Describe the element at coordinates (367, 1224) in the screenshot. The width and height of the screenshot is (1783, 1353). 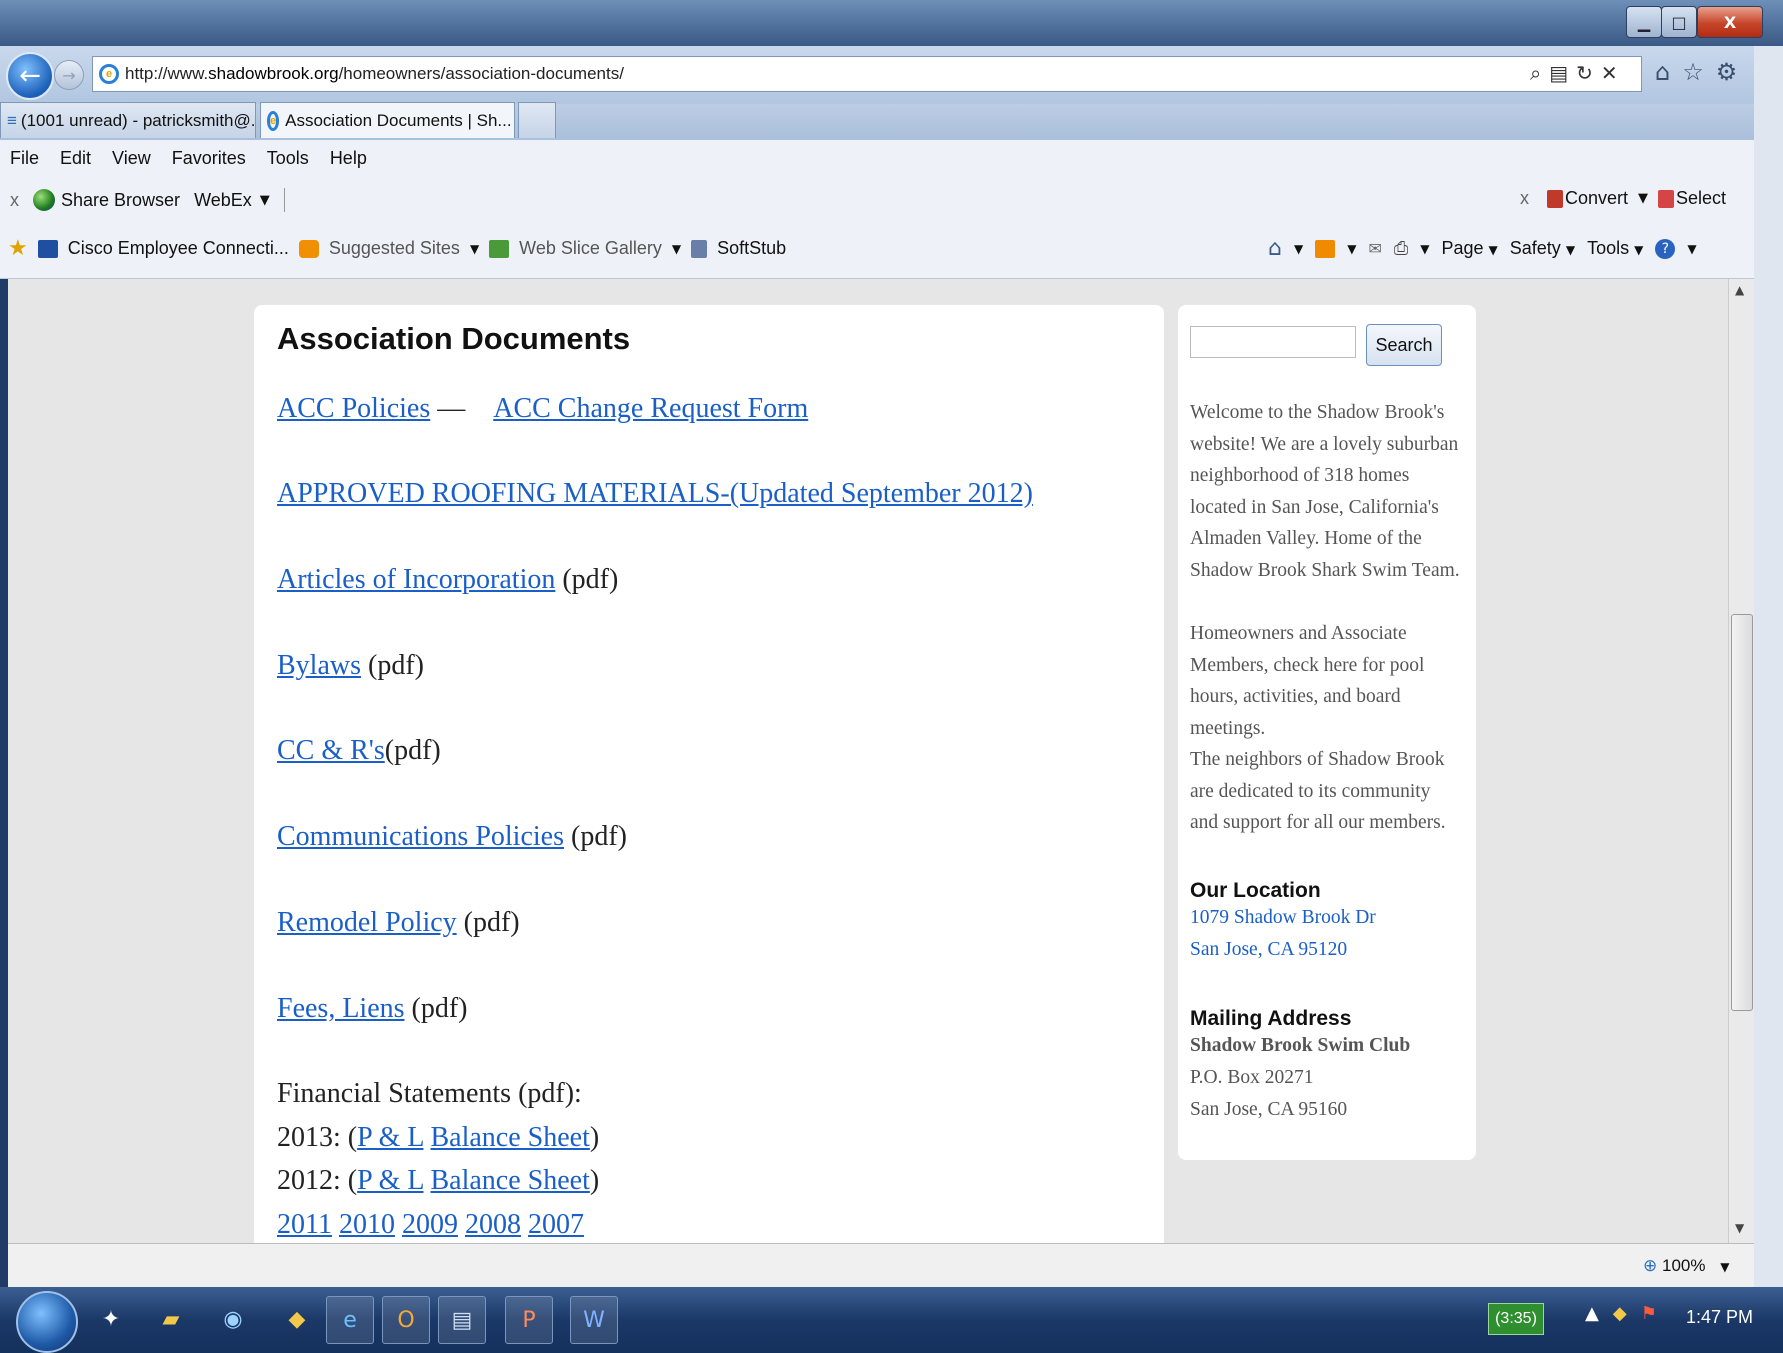
I see `year-2010-link: 2010` at that location.